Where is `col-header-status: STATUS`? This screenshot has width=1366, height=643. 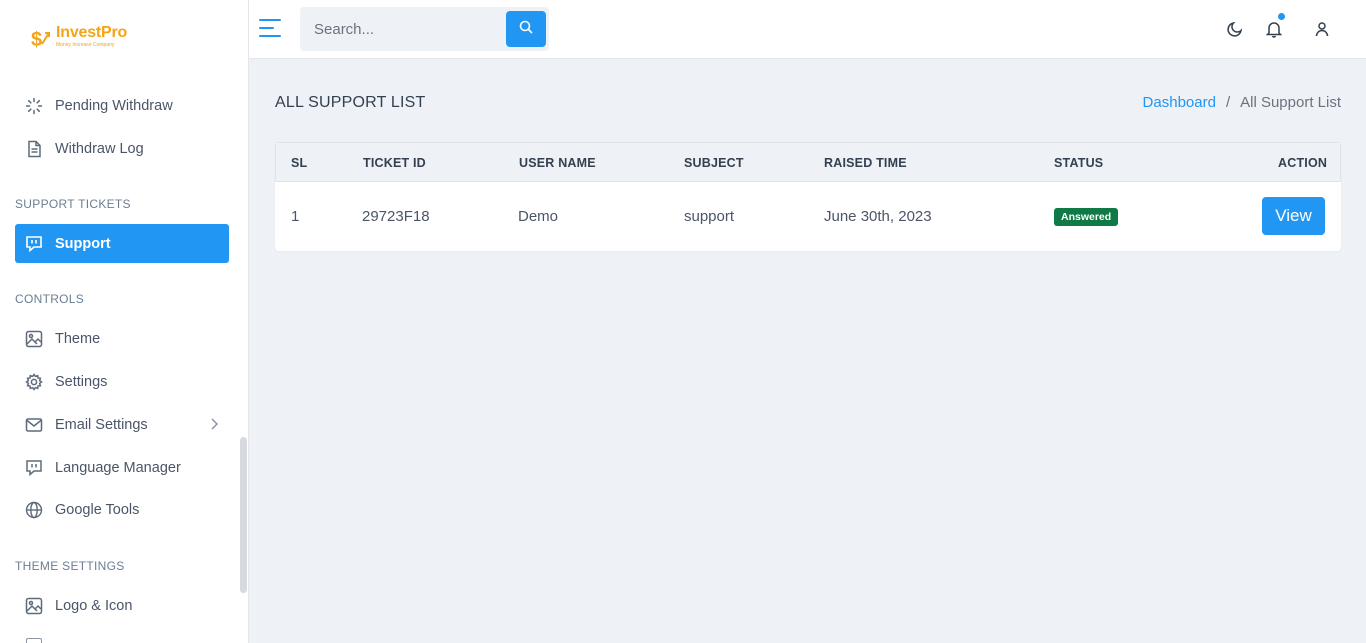 col-header-status: STATUS is located at coordinates (1079, 163).